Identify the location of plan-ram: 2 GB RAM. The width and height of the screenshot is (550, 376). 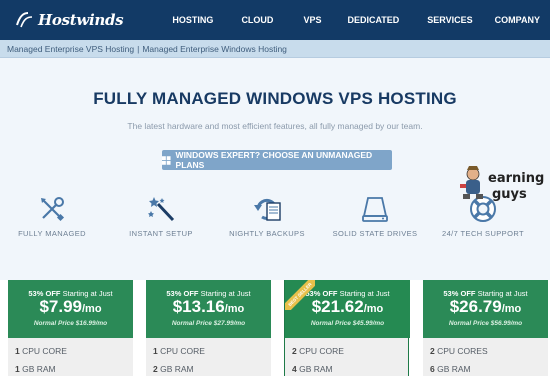
(173, 369).